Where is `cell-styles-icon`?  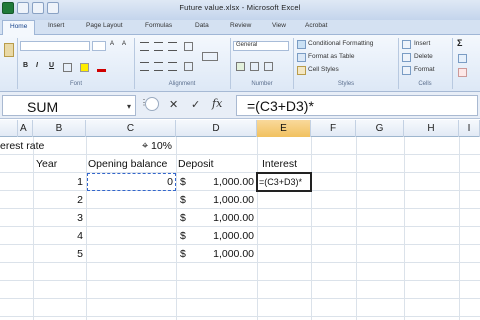 cell-styles-icon is located at coordinates (301, 70).